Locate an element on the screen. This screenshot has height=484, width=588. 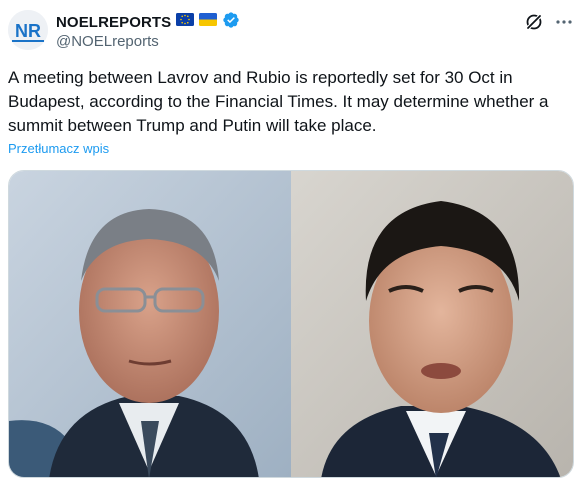
display-name: NOELREPORTS is located at coordinates (113, 22).